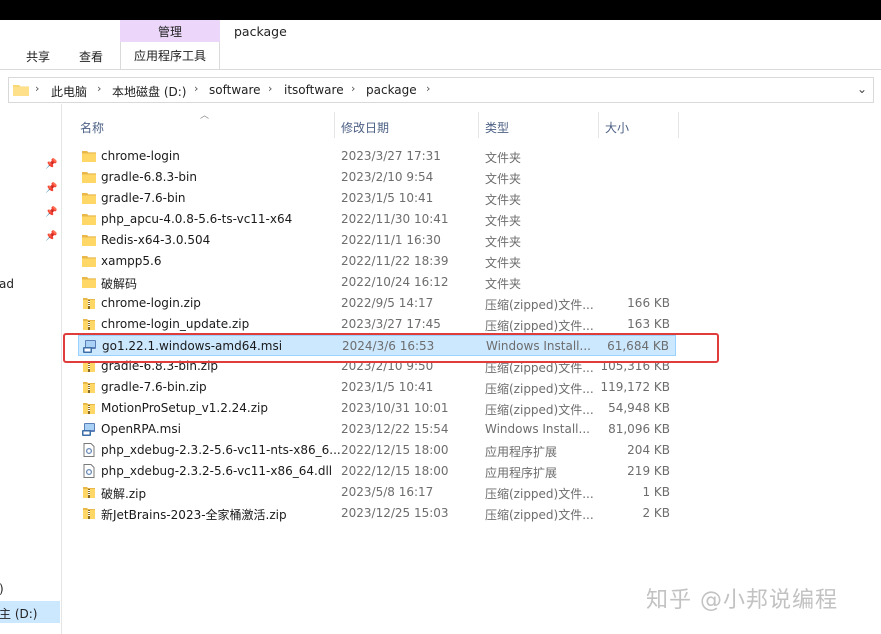  Describe the element at coordinates (391, 156) in the screenshot. I see `file-date: 2023/3/27 17:31` at that location.